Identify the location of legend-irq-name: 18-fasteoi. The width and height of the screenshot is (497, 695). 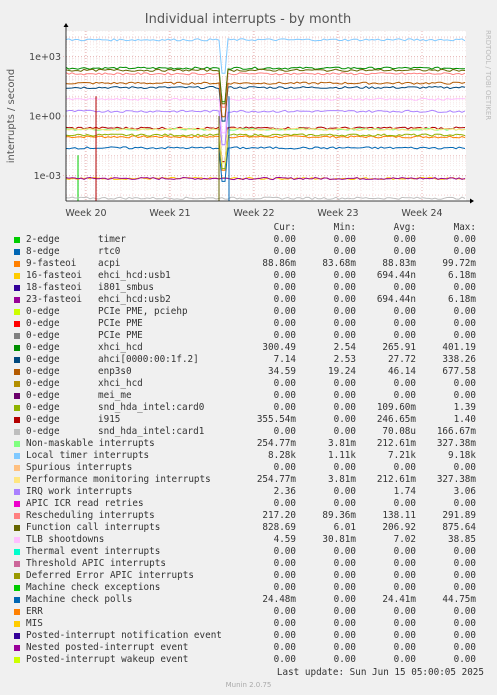
(54, 287).